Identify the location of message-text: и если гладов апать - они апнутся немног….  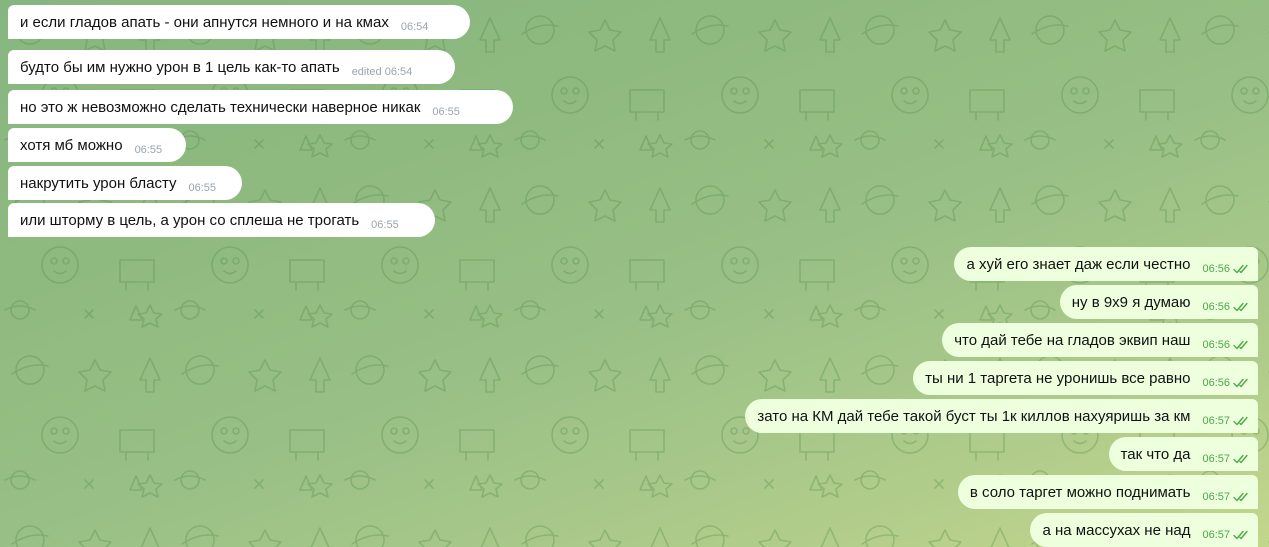
(204, 22).